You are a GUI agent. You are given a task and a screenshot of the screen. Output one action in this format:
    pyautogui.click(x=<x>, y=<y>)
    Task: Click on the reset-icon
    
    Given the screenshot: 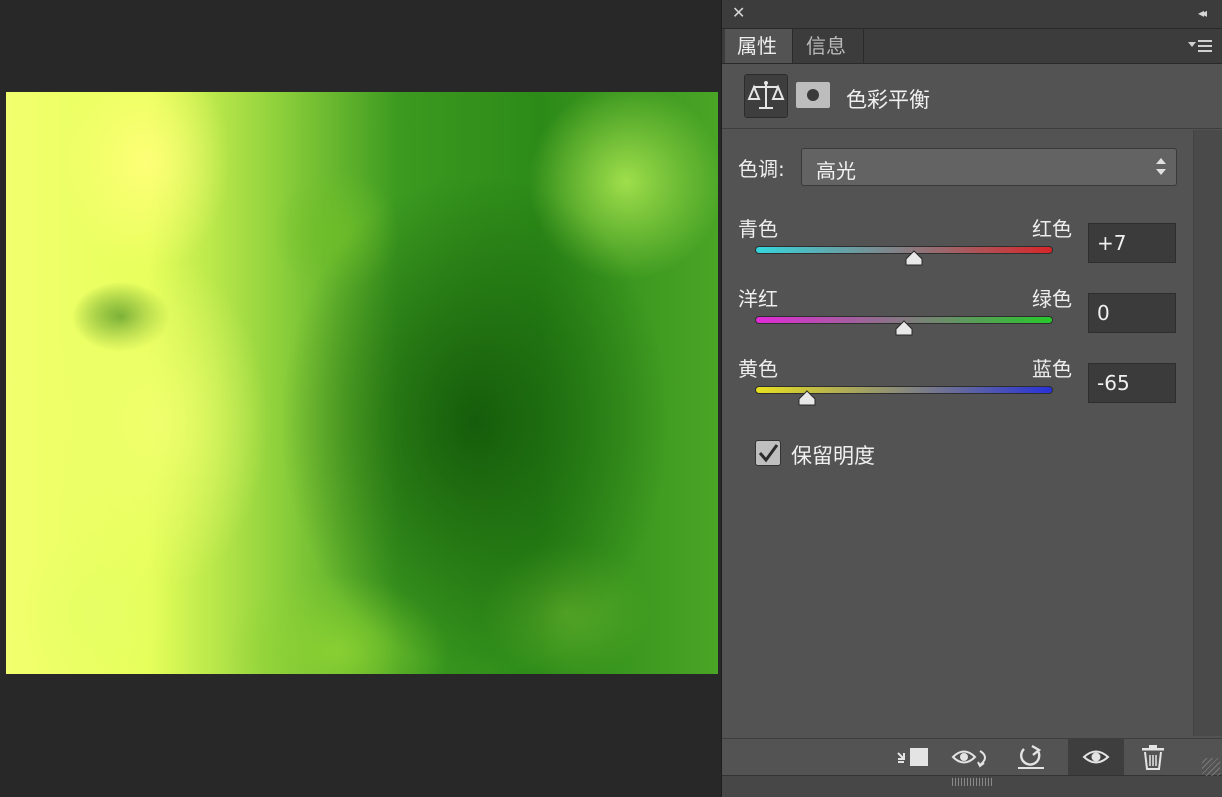 What is the action you would take?
    pyautogui.click(x=1031, y=757)
    